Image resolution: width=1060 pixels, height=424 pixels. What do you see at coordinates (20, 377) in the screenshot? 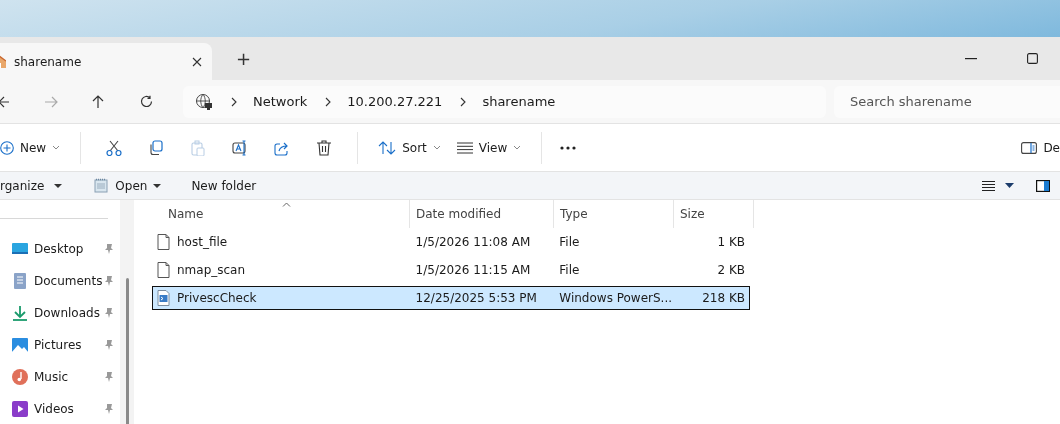
I see `music-folder-icon` at bounding box center [20, 377].